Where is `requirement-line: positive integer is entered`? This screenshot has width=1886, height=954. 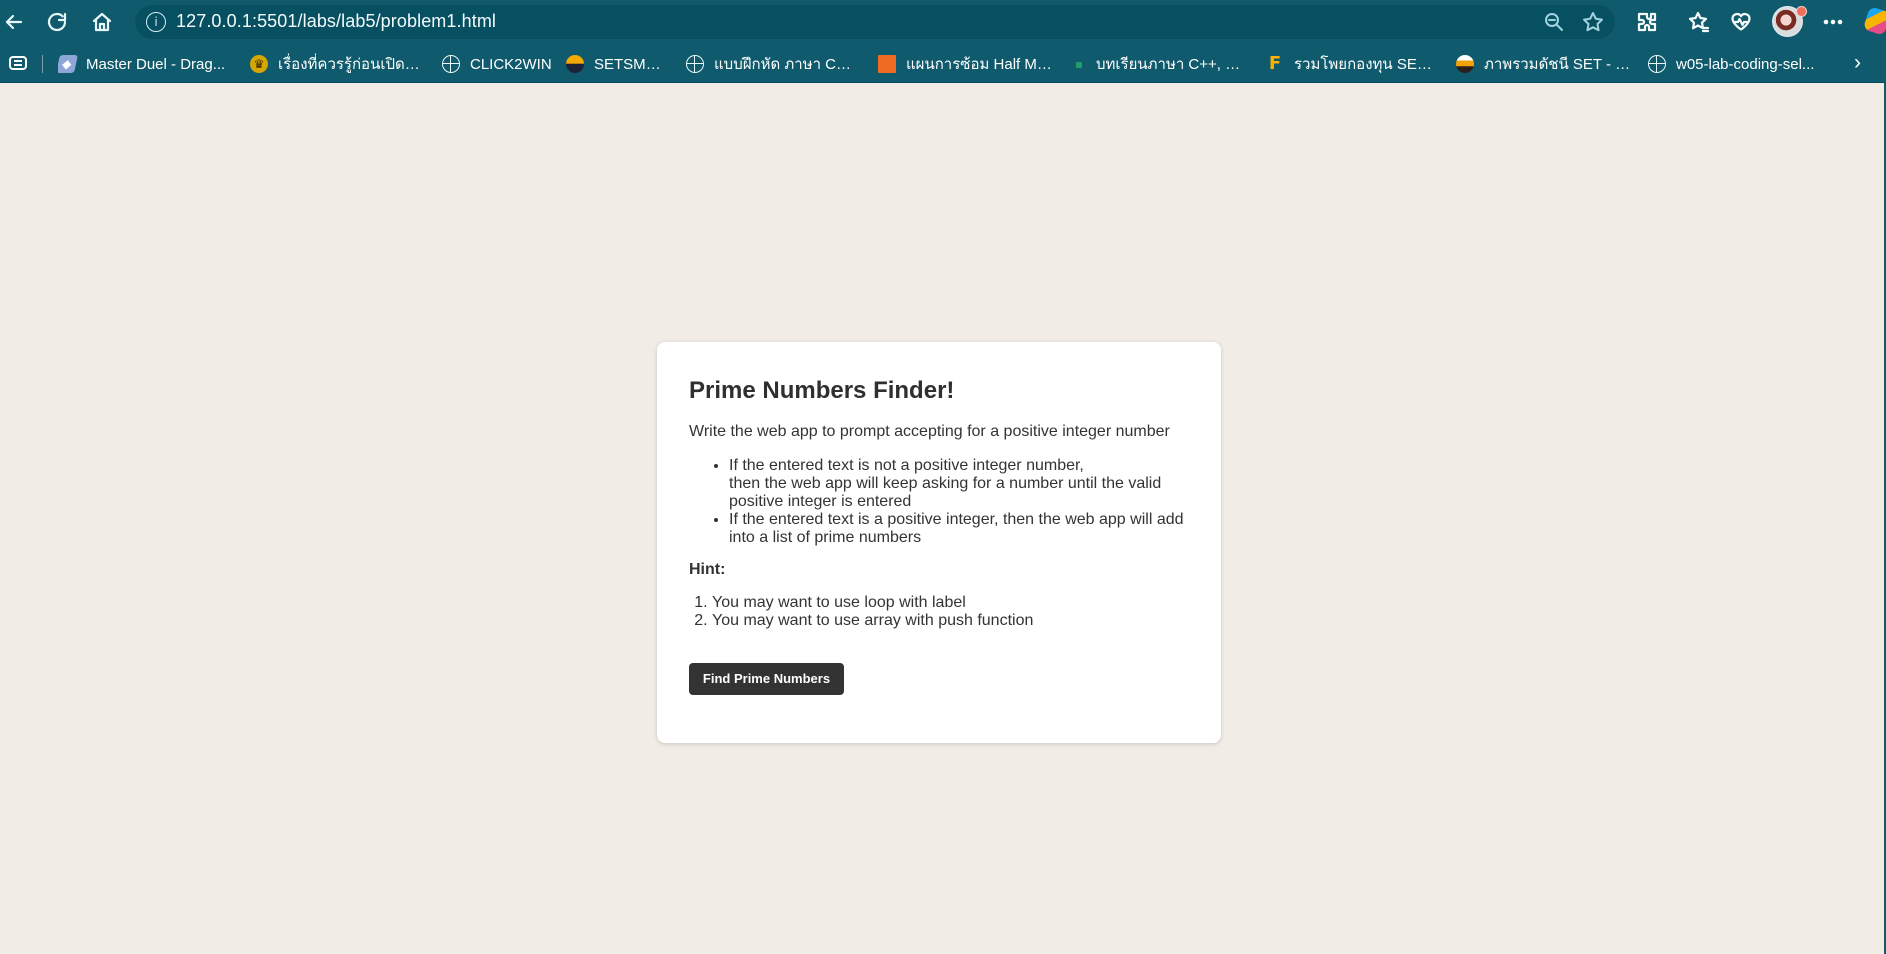 requirement-line: positive integer is entered is located at coordinates (820, 501).